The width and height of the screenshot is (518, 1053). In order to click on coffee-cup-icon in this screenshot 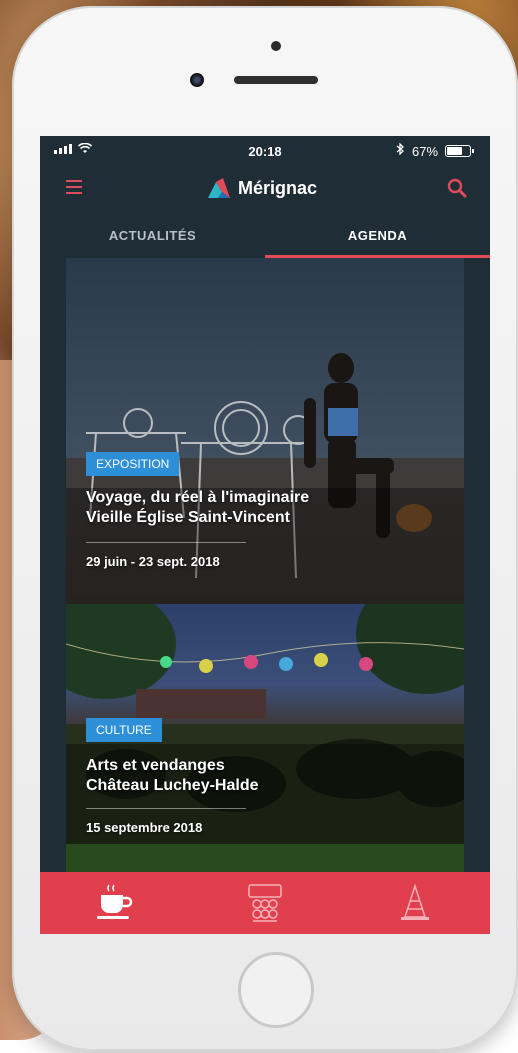, I will do `click(115, 901)`.